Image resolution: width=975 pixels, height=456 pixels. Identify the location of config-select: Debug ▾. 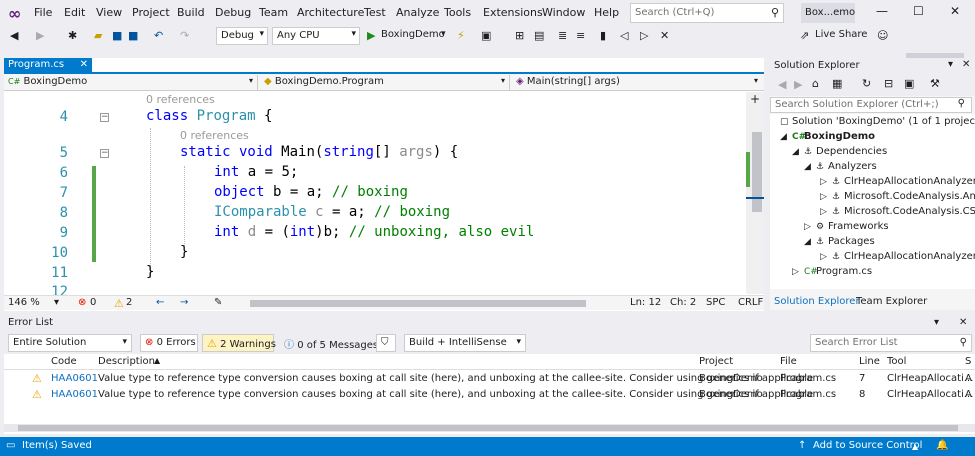
(242, 36).